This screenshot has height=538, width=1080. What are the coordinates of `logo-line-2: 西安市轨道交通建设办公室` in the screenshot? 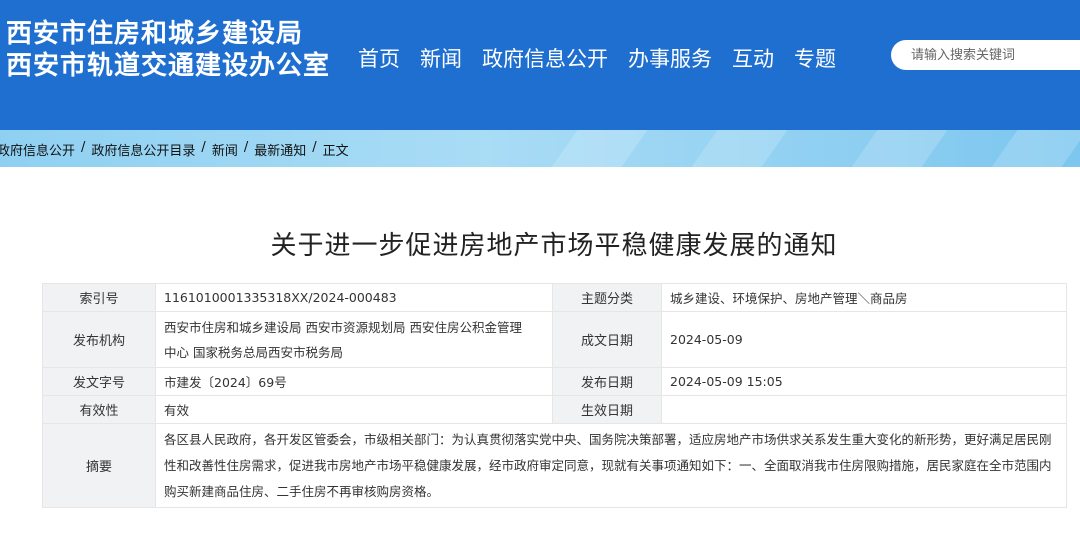 It's located at (168, 66).